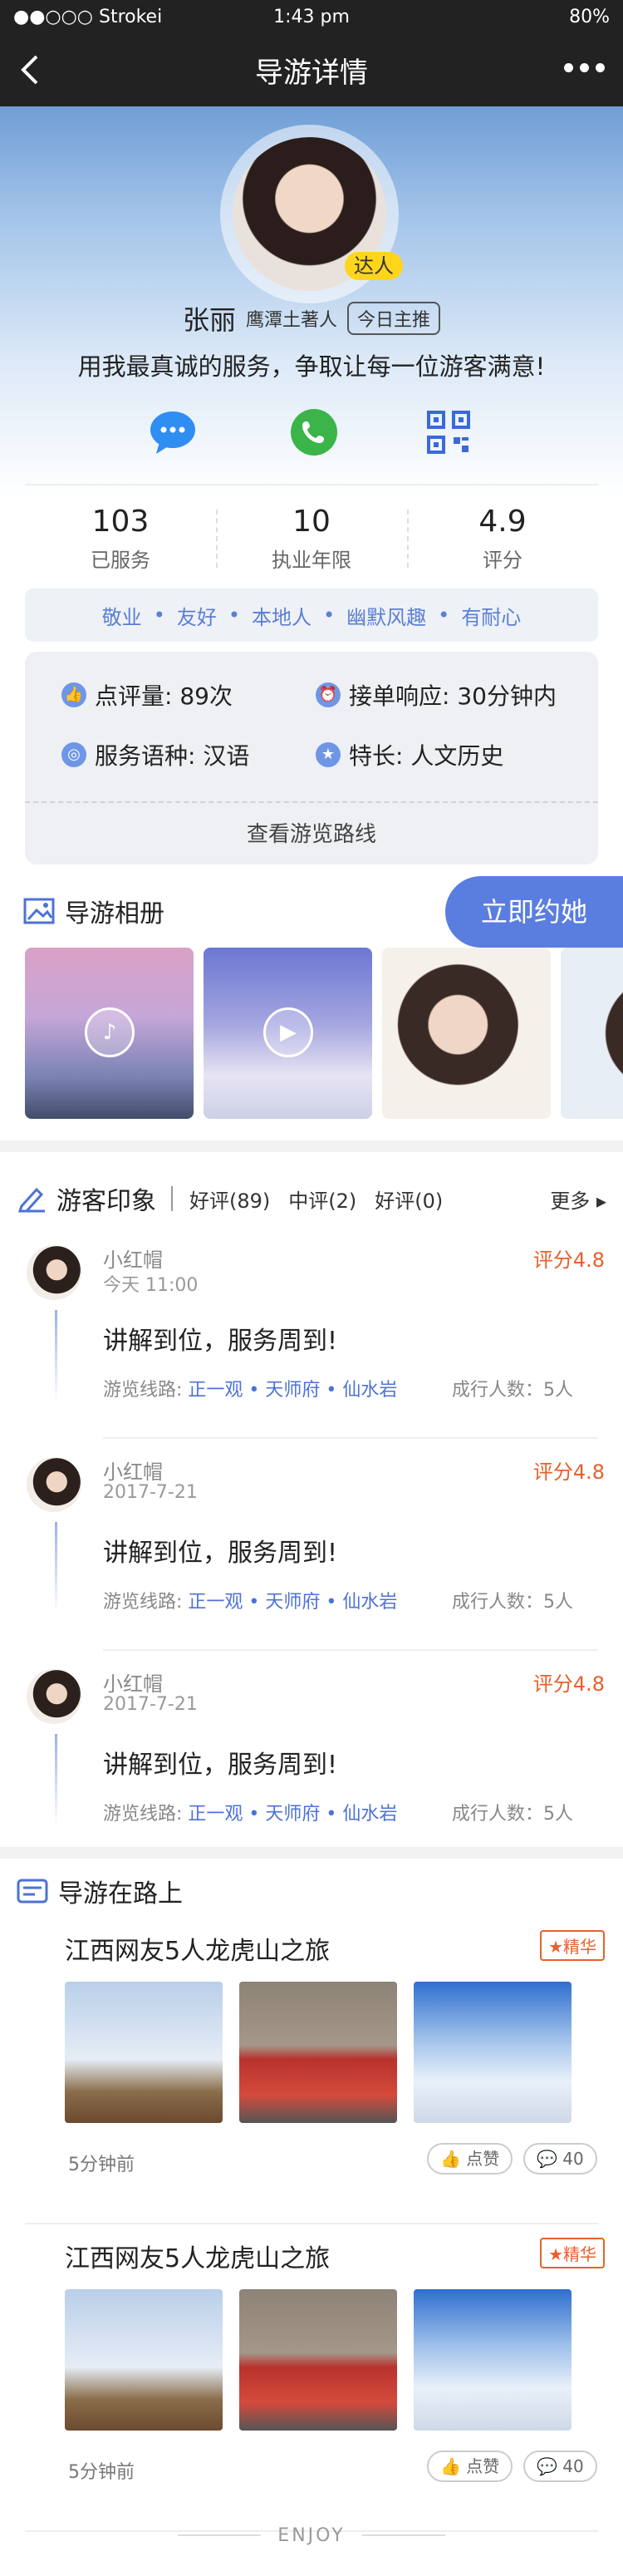 This screenshot has width=623, height=2576. What do you see at coordinates (311, 832) in the screenshot?
I see `view-route-button: 查看游览路线` at bounding box center [311, 832].